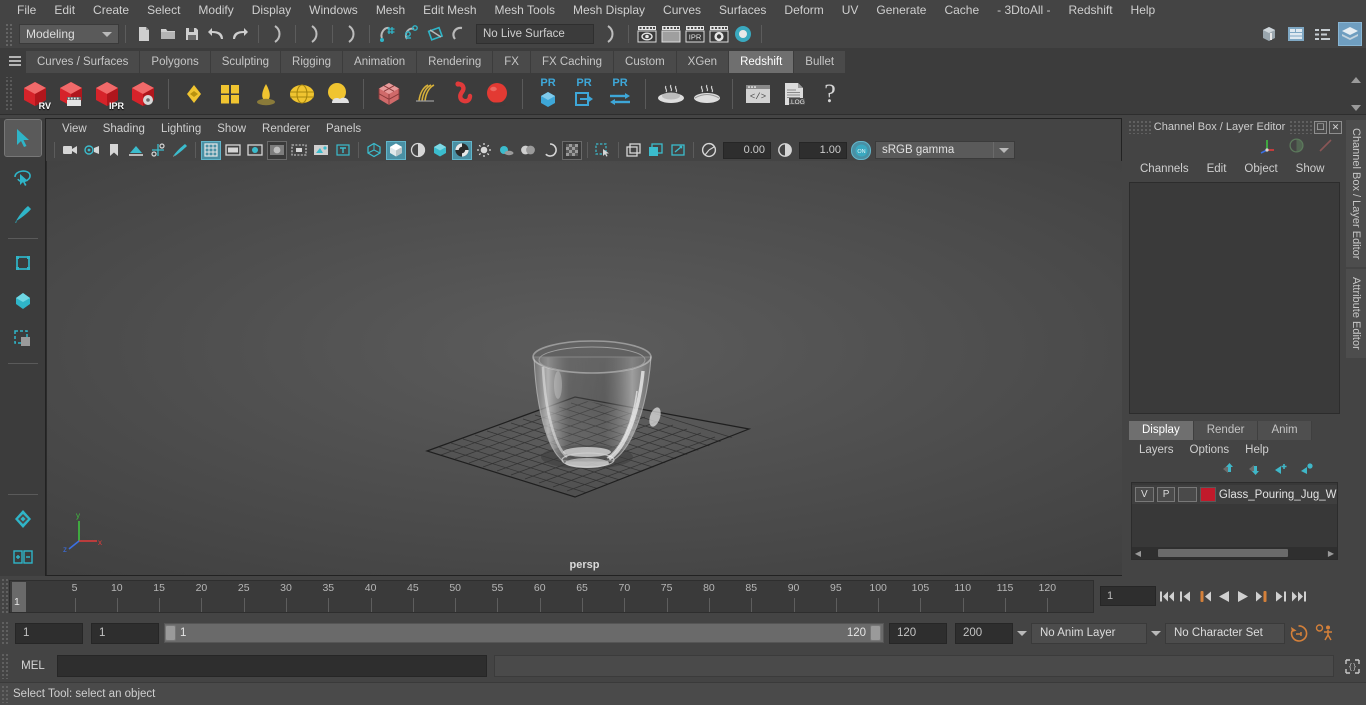 This screenshot has height=705, width=1366. What do you see at coordinates (1208, 494) in the screenshot?
I see `layer-color-swatch` at bounding box center [1208, 494].